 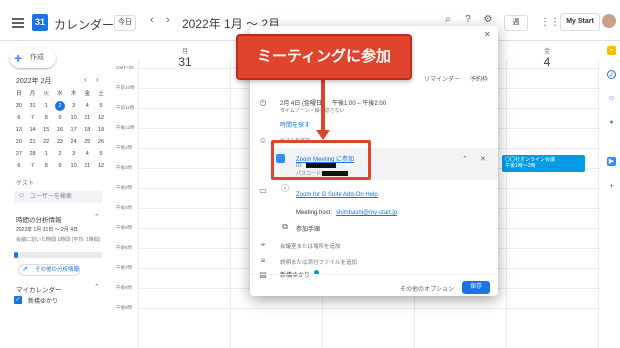 I want to click on view-selector: 週, so click(x=516, y=23).